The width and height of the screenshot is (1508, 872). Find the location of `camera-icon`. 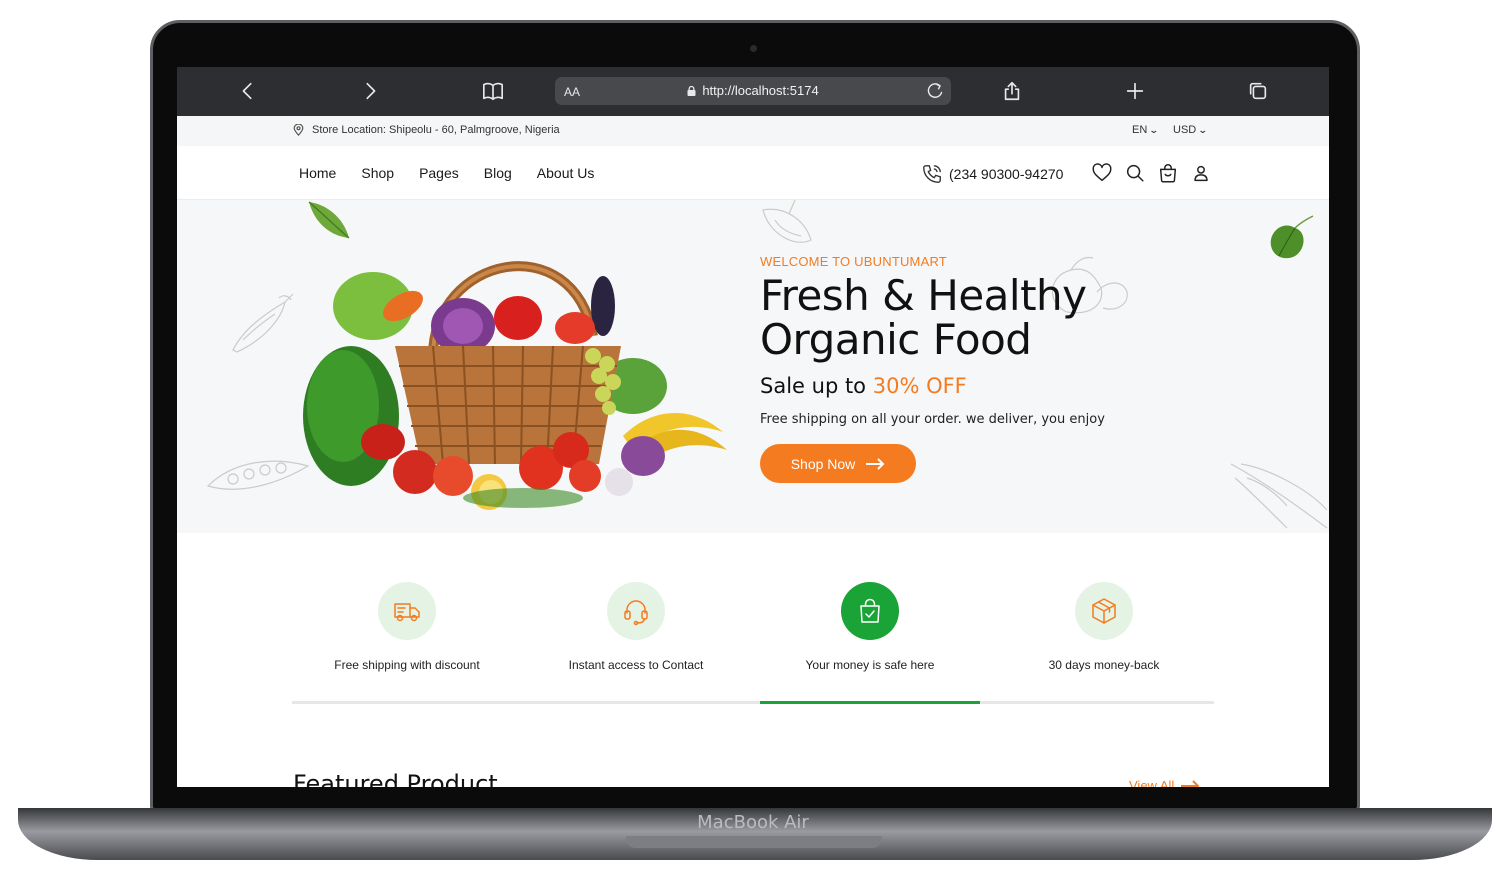

camera-icon is located at coordinates (753, 48).